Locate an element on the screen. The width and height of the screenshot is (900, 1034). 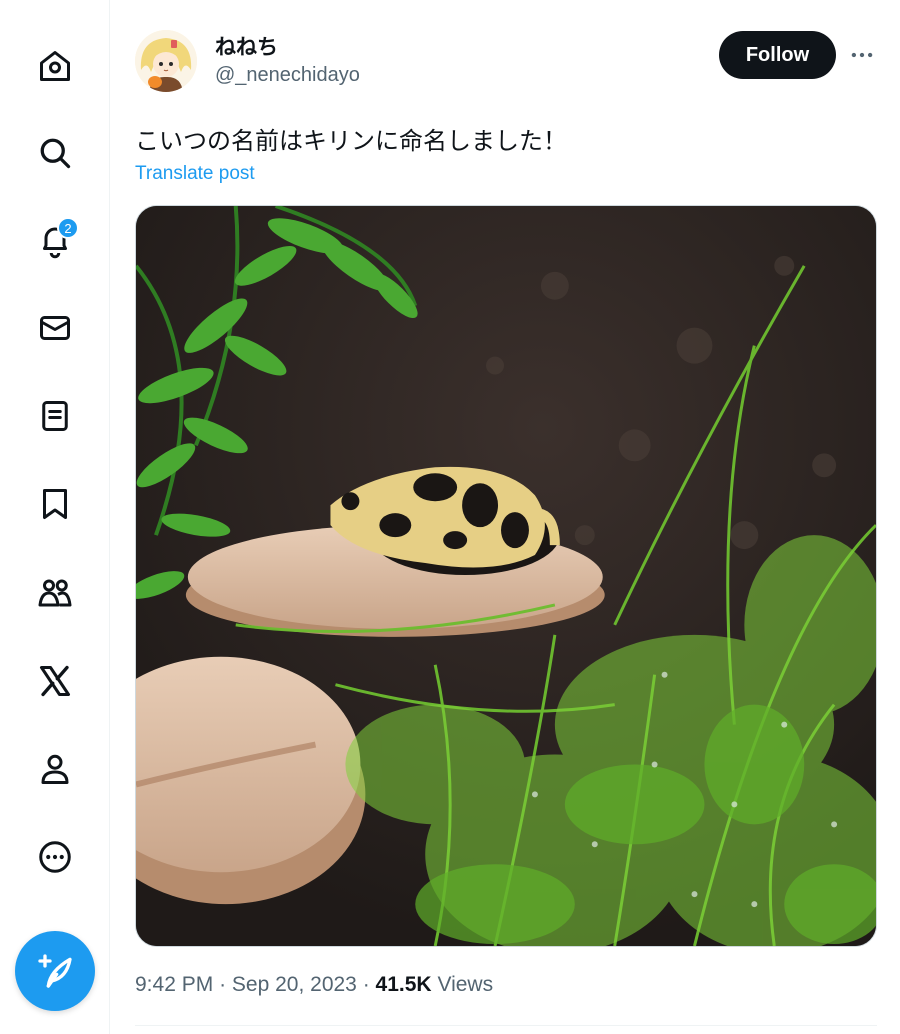
bookmark-icon is located at coordinates (55, 504).